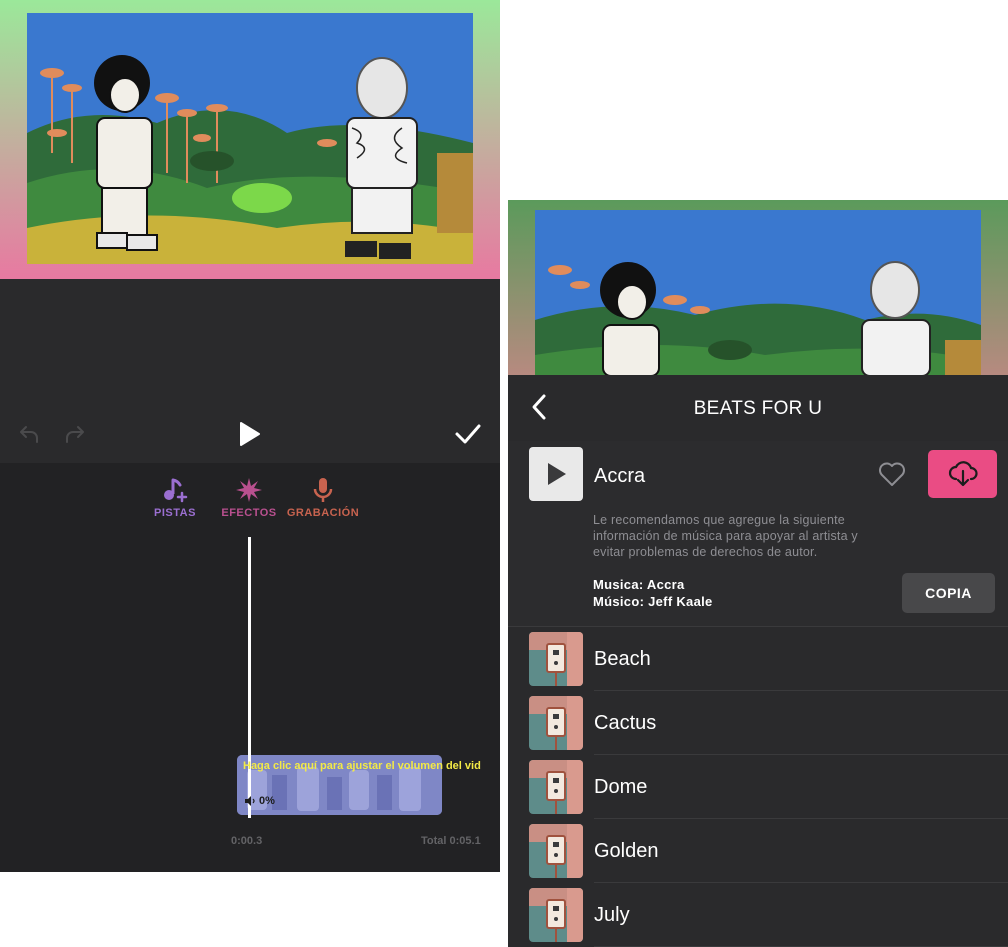 Image resolution: width=1008 pixels, height=947 pixels. I want to click on clip-volume: 0%, so click(260, 801).